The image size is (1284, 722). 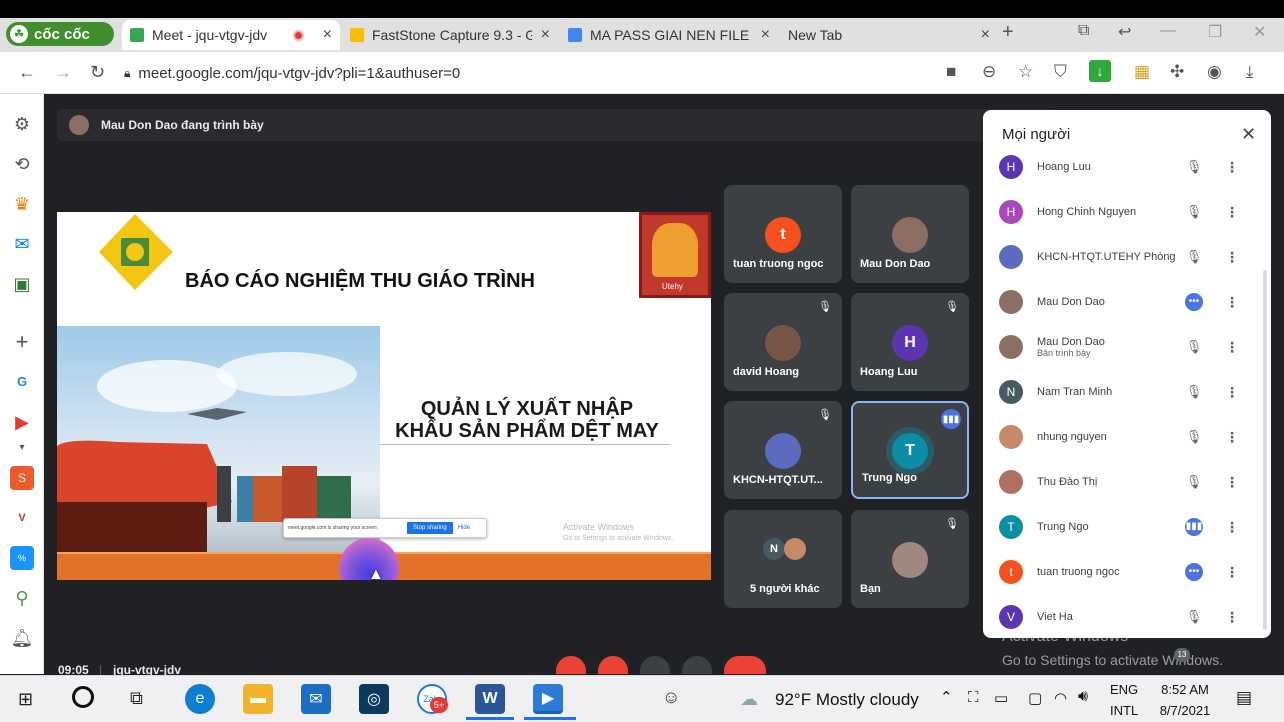 I want to click on display-icon: ▢, so click(x=1035, y=698).